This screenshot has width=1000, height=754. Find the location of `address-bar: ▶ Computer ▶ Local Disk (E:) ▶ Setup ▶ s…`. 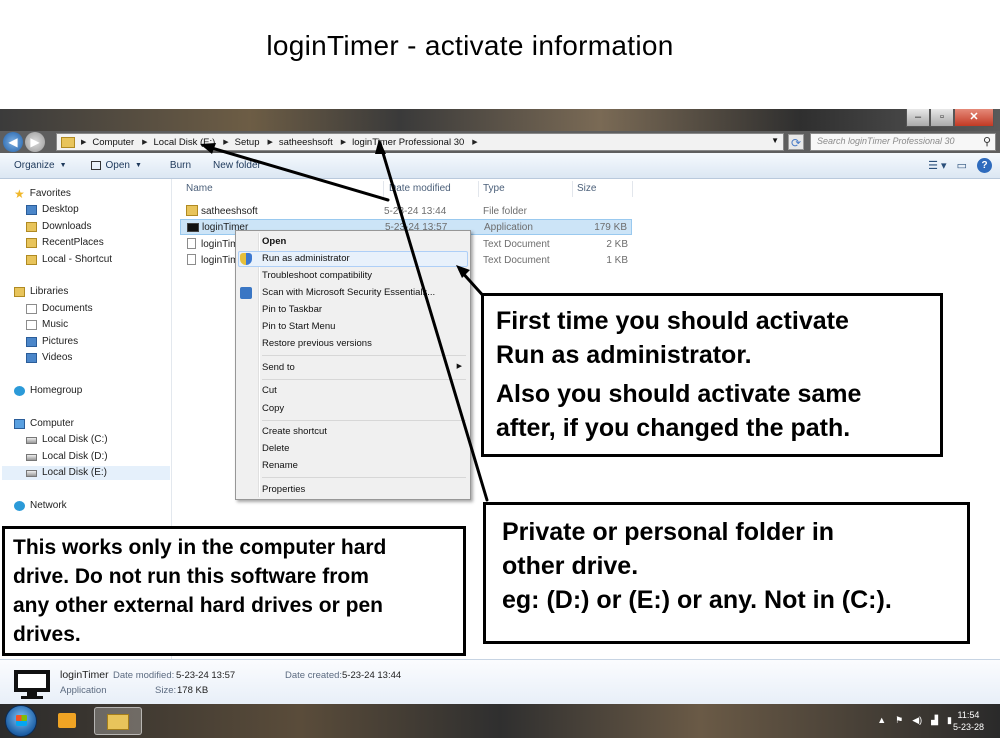

address-bar: ▶ Computer ▶ Local Disk (E:) ▶ Setup ▶ s… is located at coordinates (420, 142).